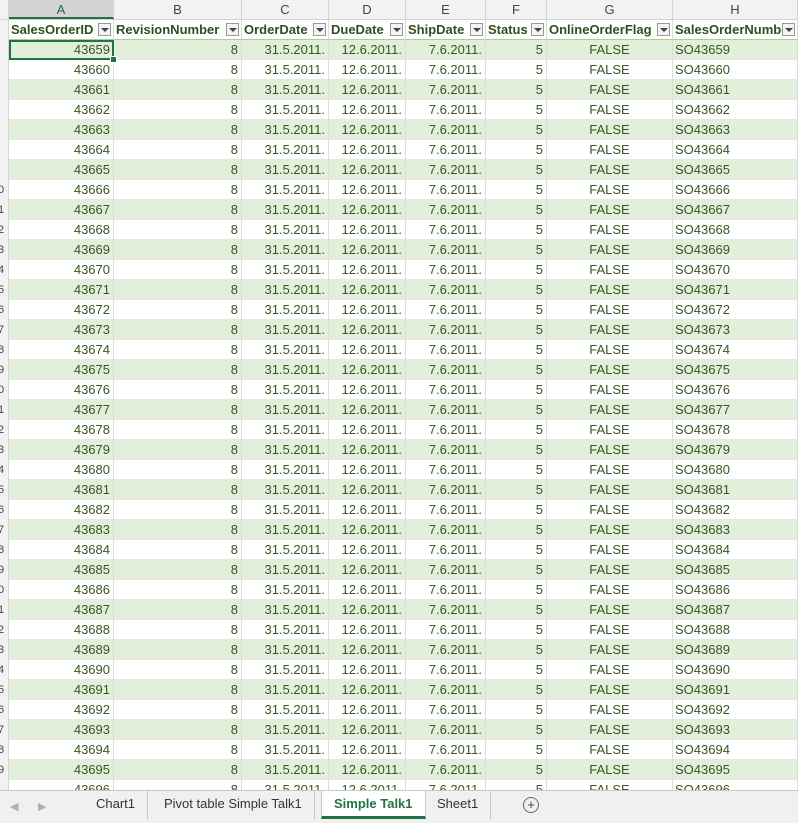 Image resolution: width=798 pixels, height=823 pixels. Describe the element at coordinates (233, 805) in the screenshot. I see `sheet-tab-pivot-table-simple-talk1: Pivot table Simple Talk1` at that location.